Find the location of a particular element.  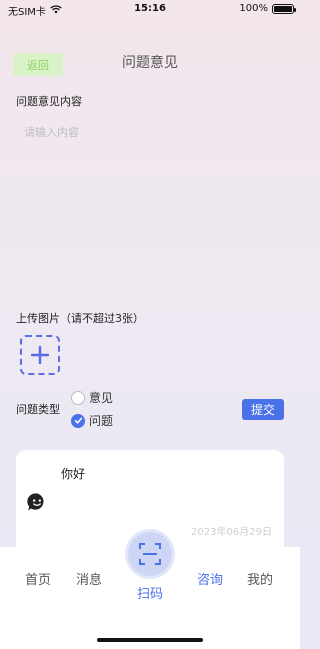

scan-icon is located at coordinates (150, 554).